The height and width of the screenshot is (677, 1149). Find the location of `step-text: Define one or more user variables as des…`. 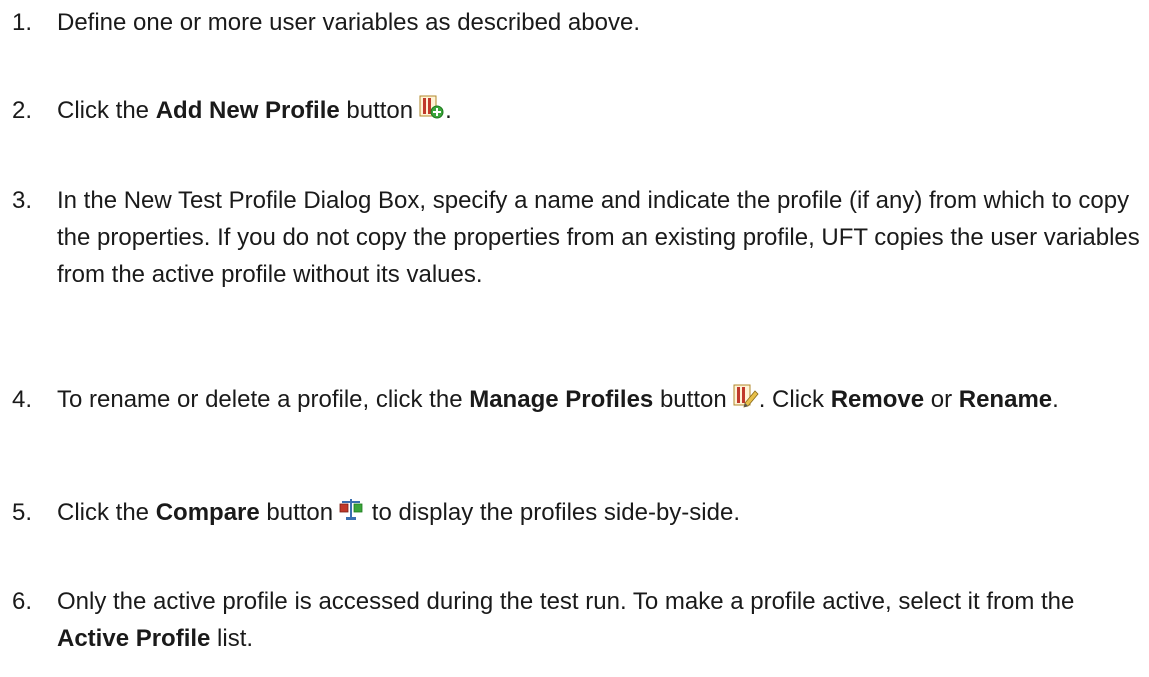

step-text: Define one or more user variables as des… is located at coordinates (599, 22).